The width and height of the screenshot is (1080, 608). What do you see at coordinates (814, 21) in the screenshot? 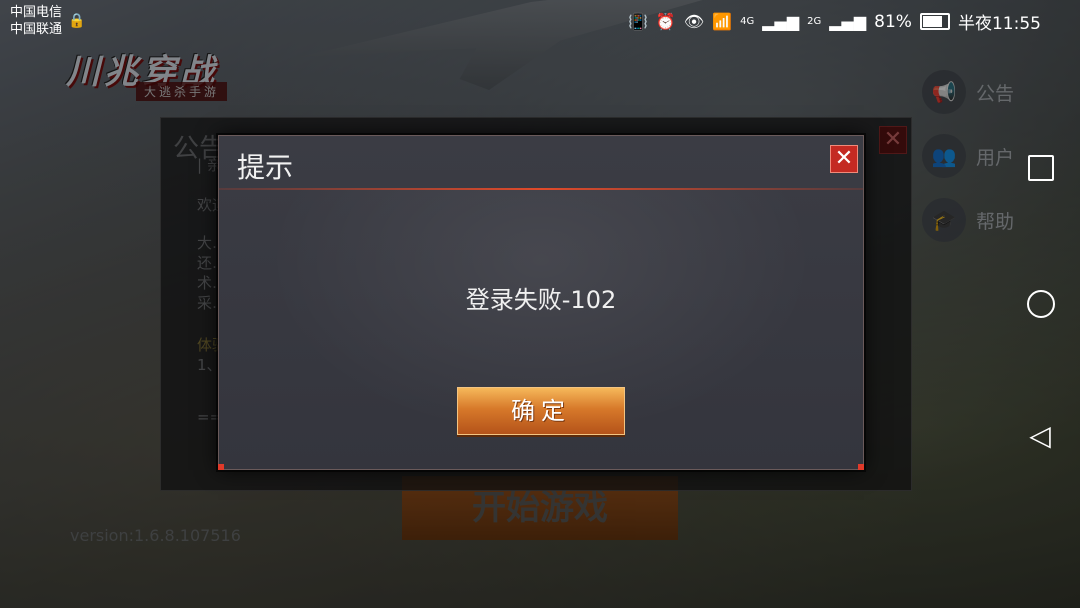
I see `network-label-2: 2G` at bounding box center [814, 21].